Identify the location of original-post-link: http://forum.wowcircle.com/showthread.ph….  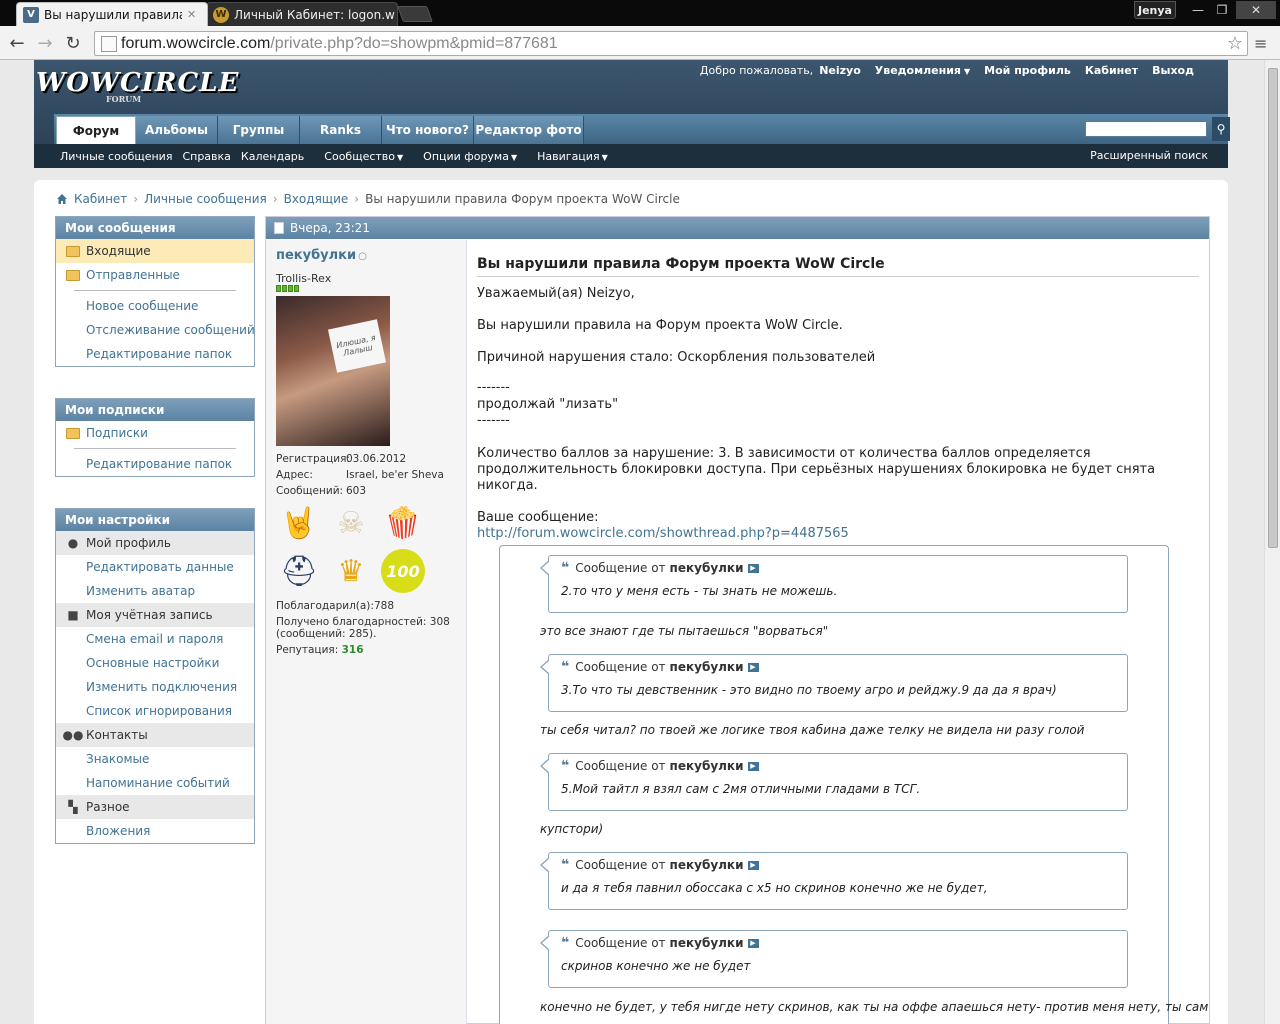
(663, 534).